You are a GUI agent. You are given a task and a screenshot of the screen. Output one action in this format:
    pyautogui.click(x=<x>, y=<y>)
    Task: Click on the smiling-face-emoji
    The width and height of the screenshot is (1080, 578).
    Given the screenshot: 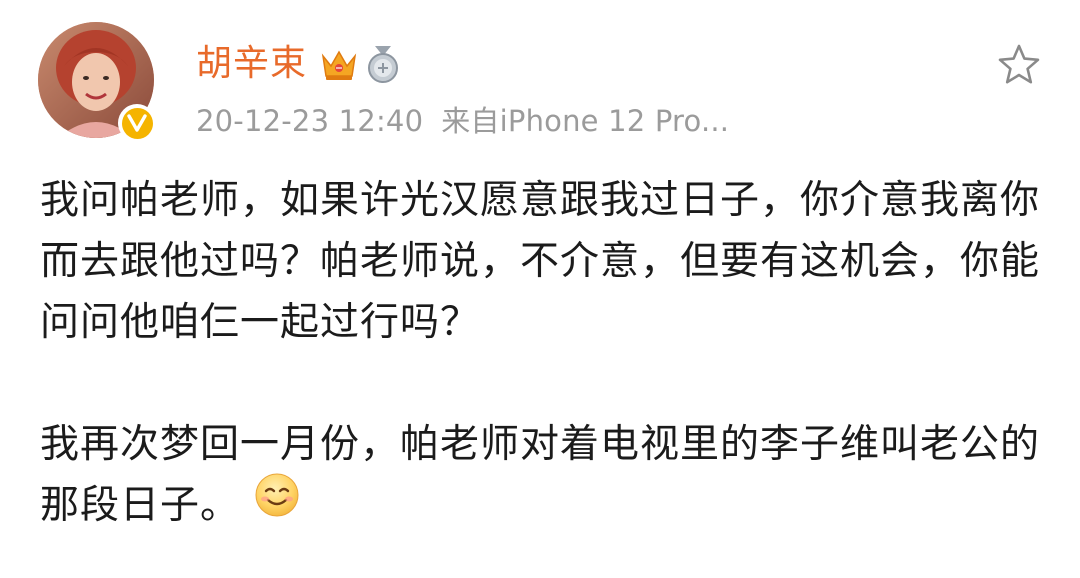 What is the action you would take?
    pyautogui.click(x=277, y=504)
    